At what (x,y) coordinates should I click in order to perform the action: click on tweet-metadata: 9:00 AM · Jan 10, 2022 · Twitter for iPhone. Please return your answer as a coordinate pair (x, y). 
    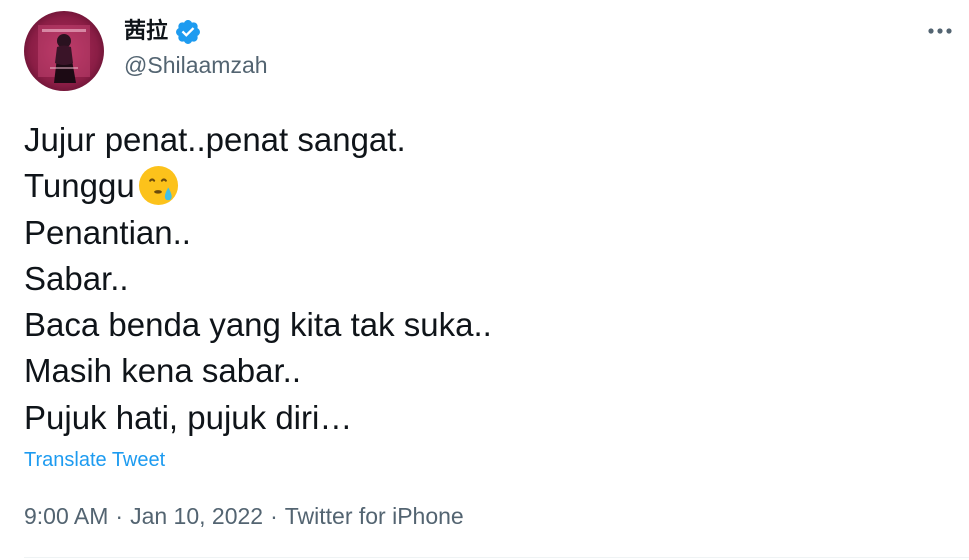
    Looking at the image, I should click on (244, 516).